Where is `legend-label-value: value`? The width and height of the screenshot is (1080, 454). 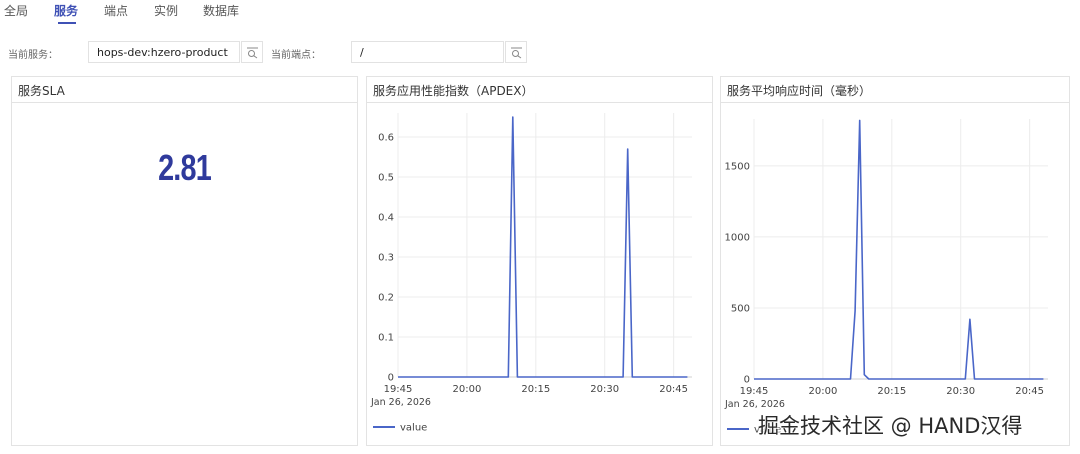 legend-label-value: value is located at coordinates (413, 428).